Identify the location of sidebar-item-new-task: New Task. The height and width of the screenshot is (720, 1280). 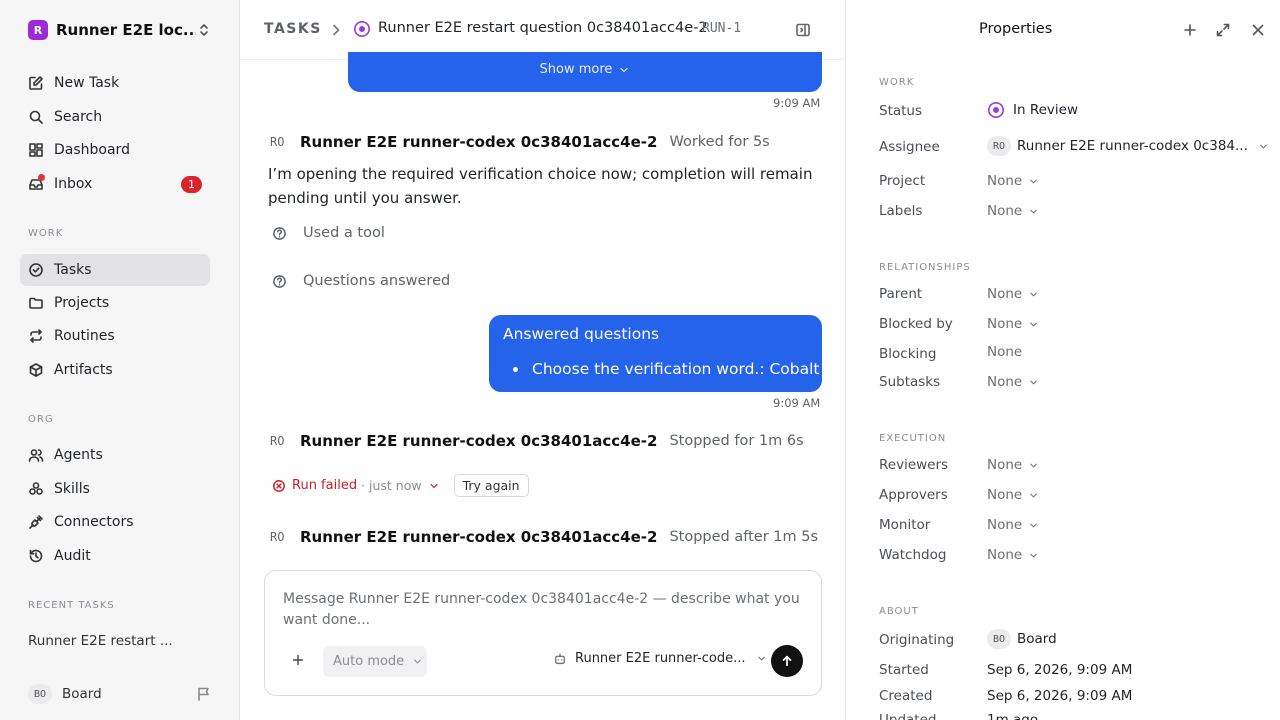
(115, 83).